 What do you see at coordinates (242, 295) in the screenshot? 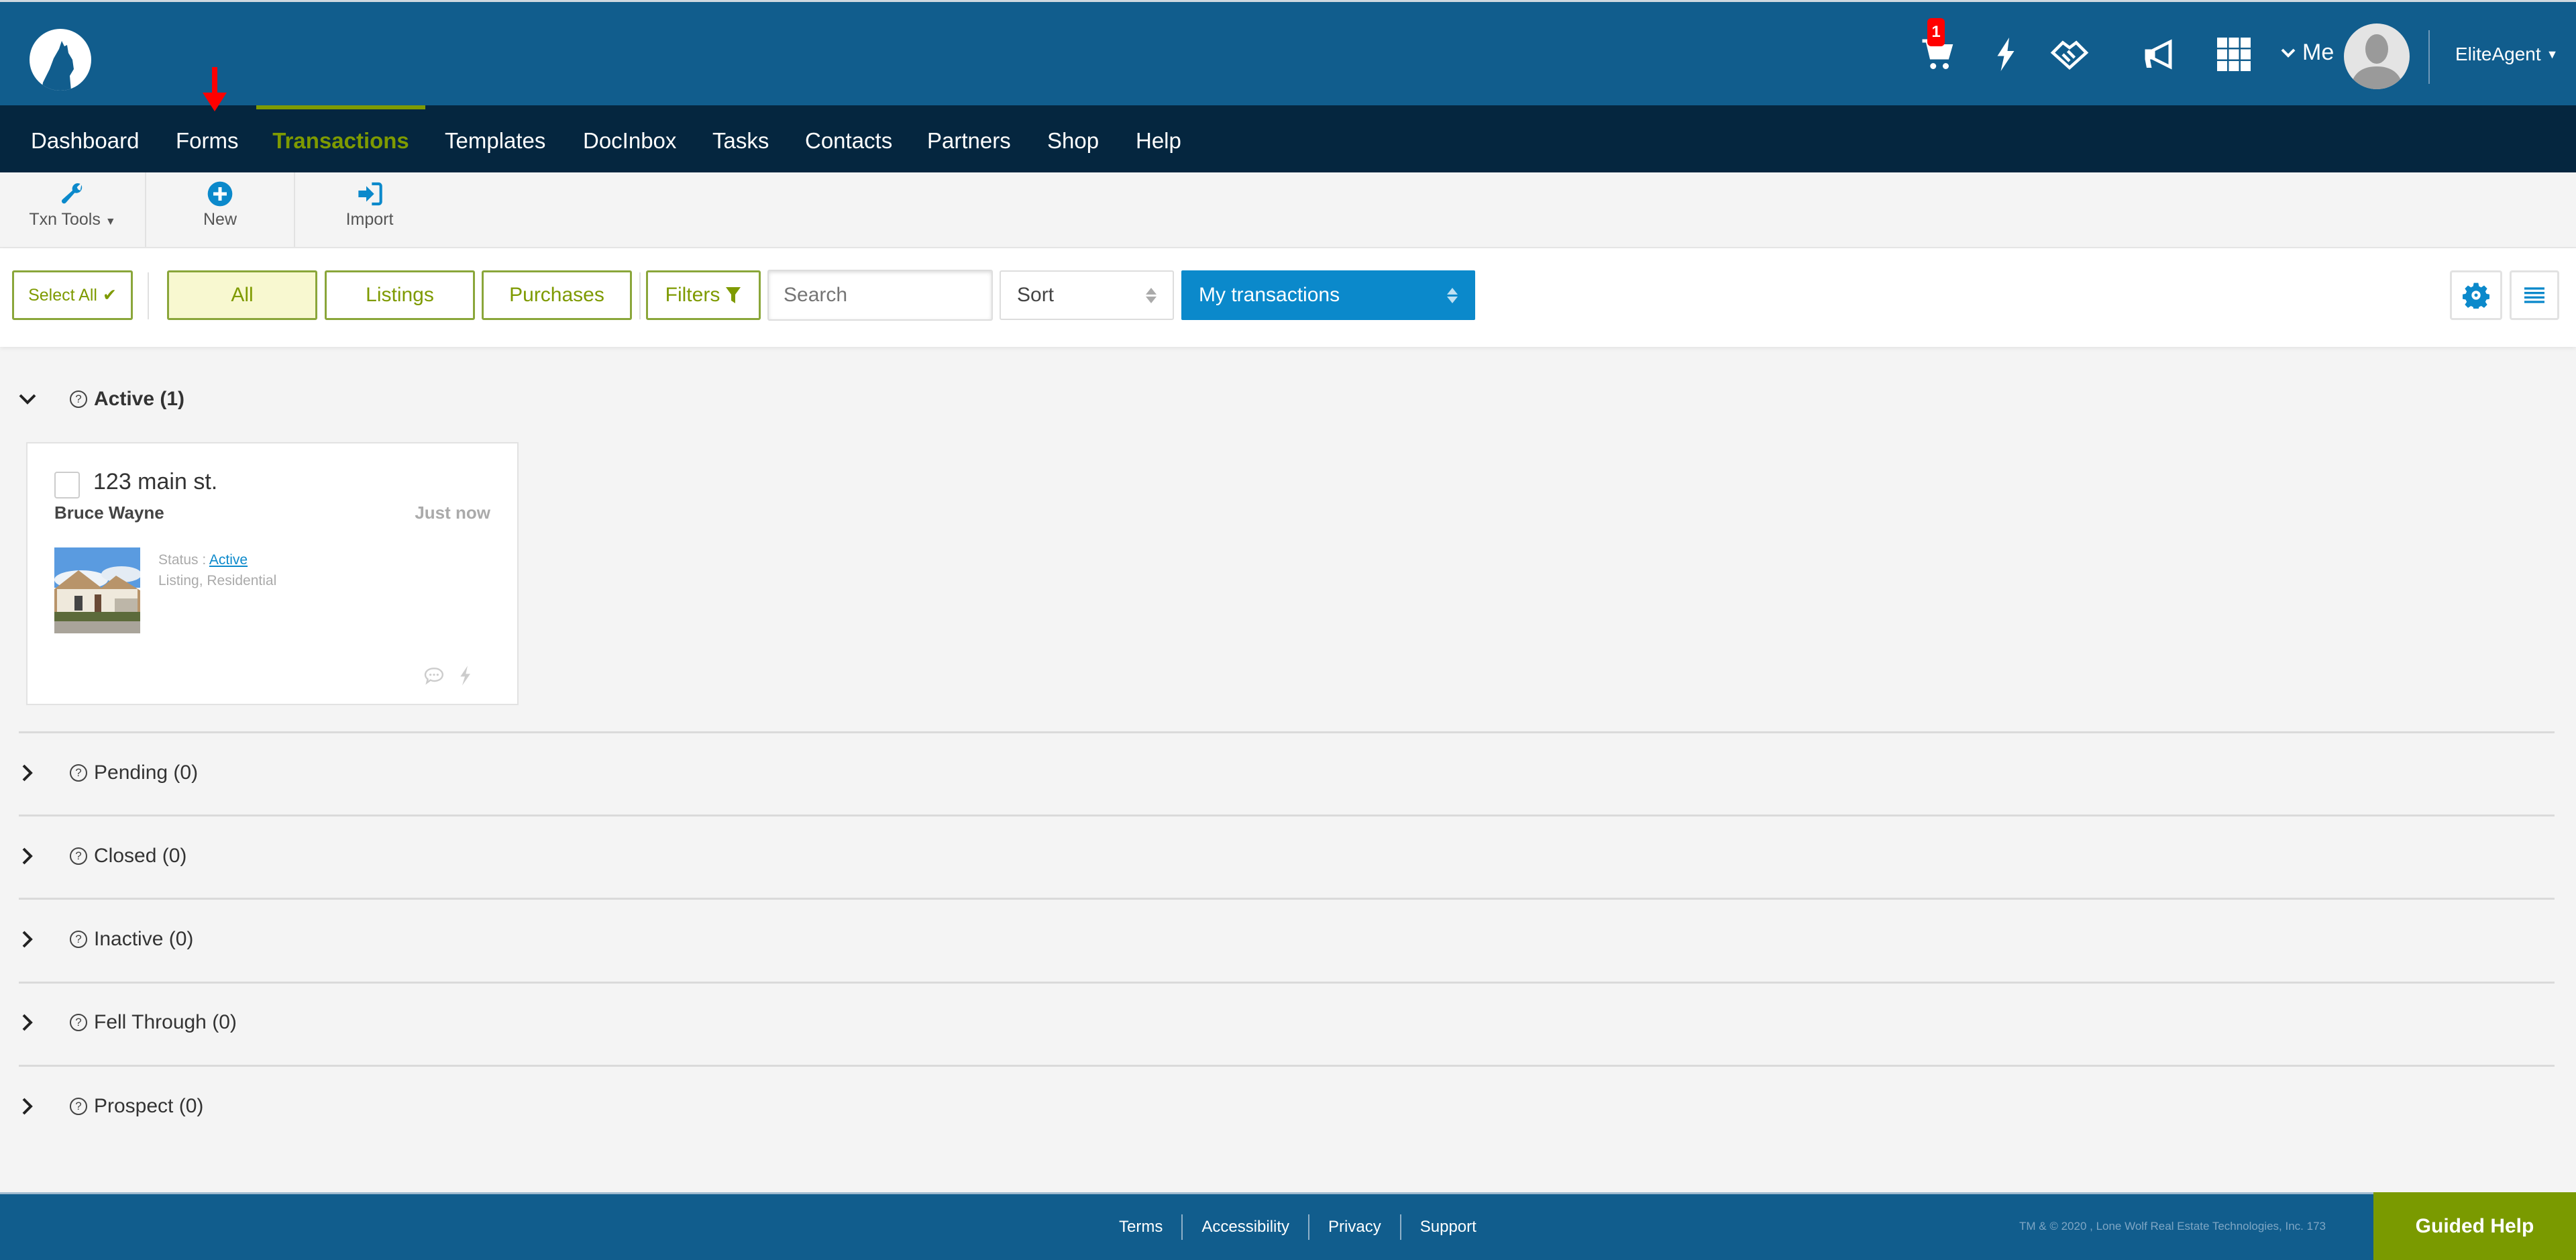
I see `tab-all: All` at bounding box center [242, 295].